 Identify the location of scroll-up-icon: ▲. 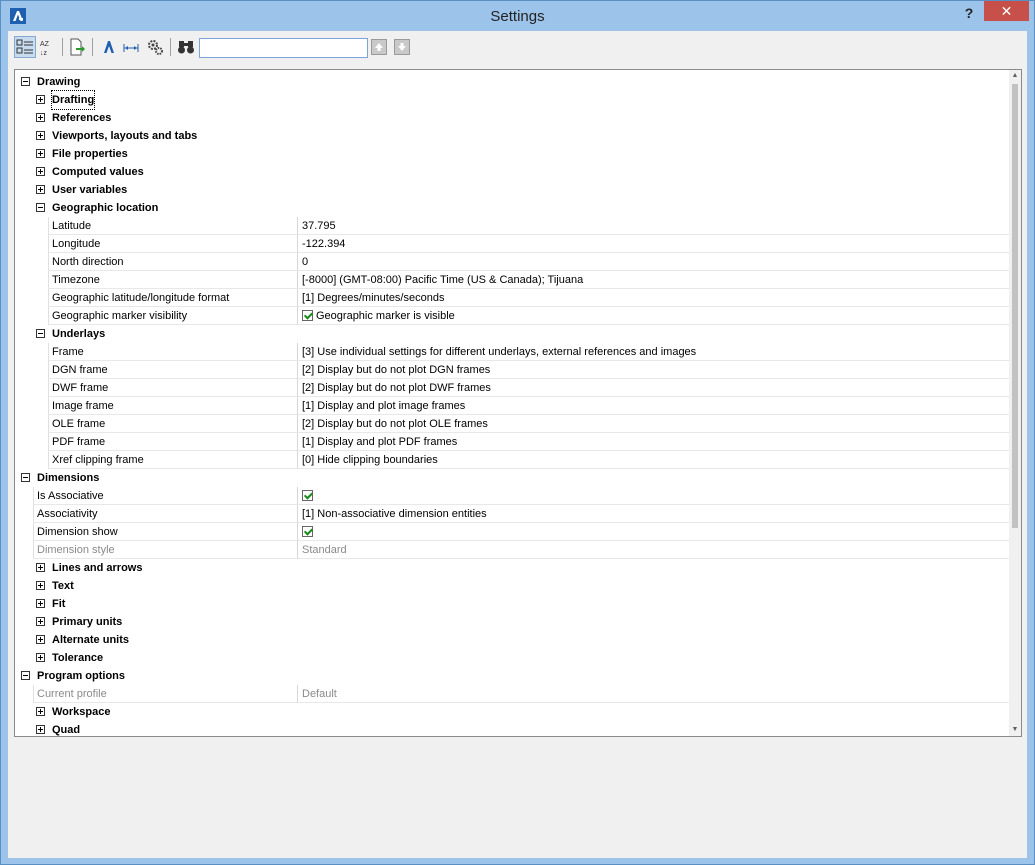
(1015, 76).